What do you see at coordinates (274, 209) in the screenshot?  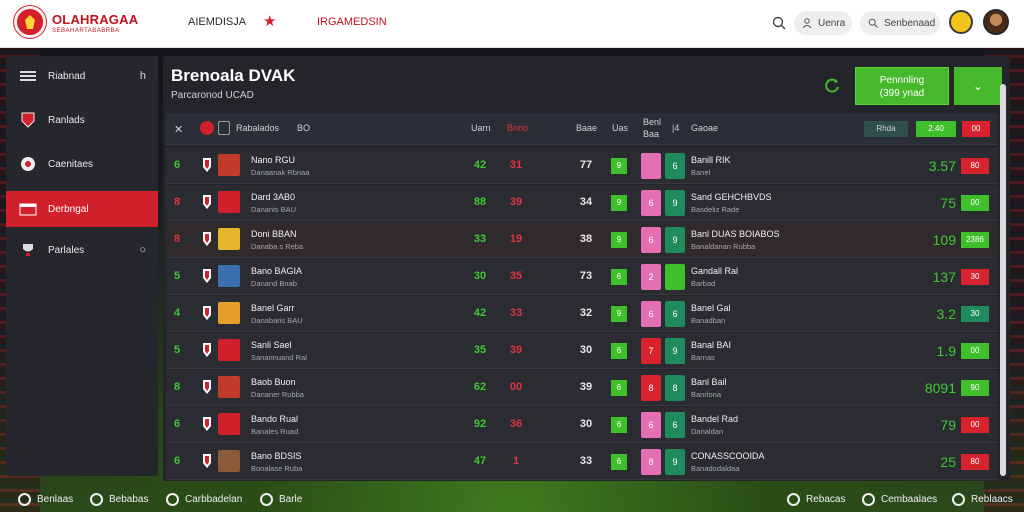 I see `player-team: Dananis BAU` at bounding box center [274, 209].